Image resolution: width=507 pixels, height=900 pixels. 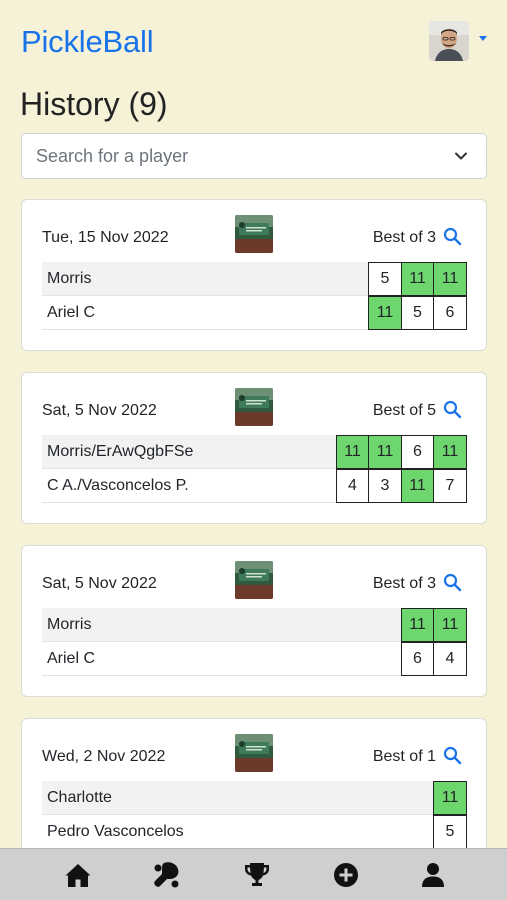 I want to click on profile-menu-toggle, so click(x=458, y=41).